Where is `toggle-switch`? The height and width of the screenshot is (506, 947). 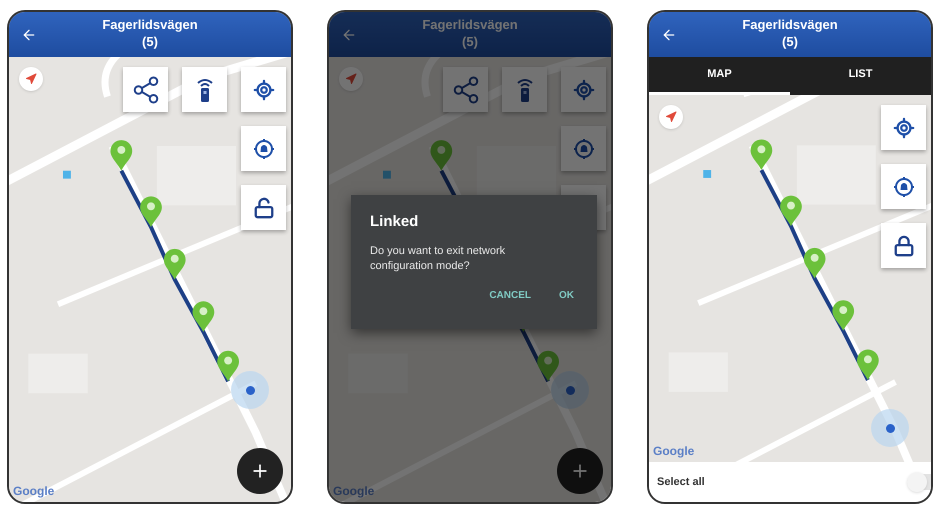 toggle-switch is located at coordinates (919, 482).